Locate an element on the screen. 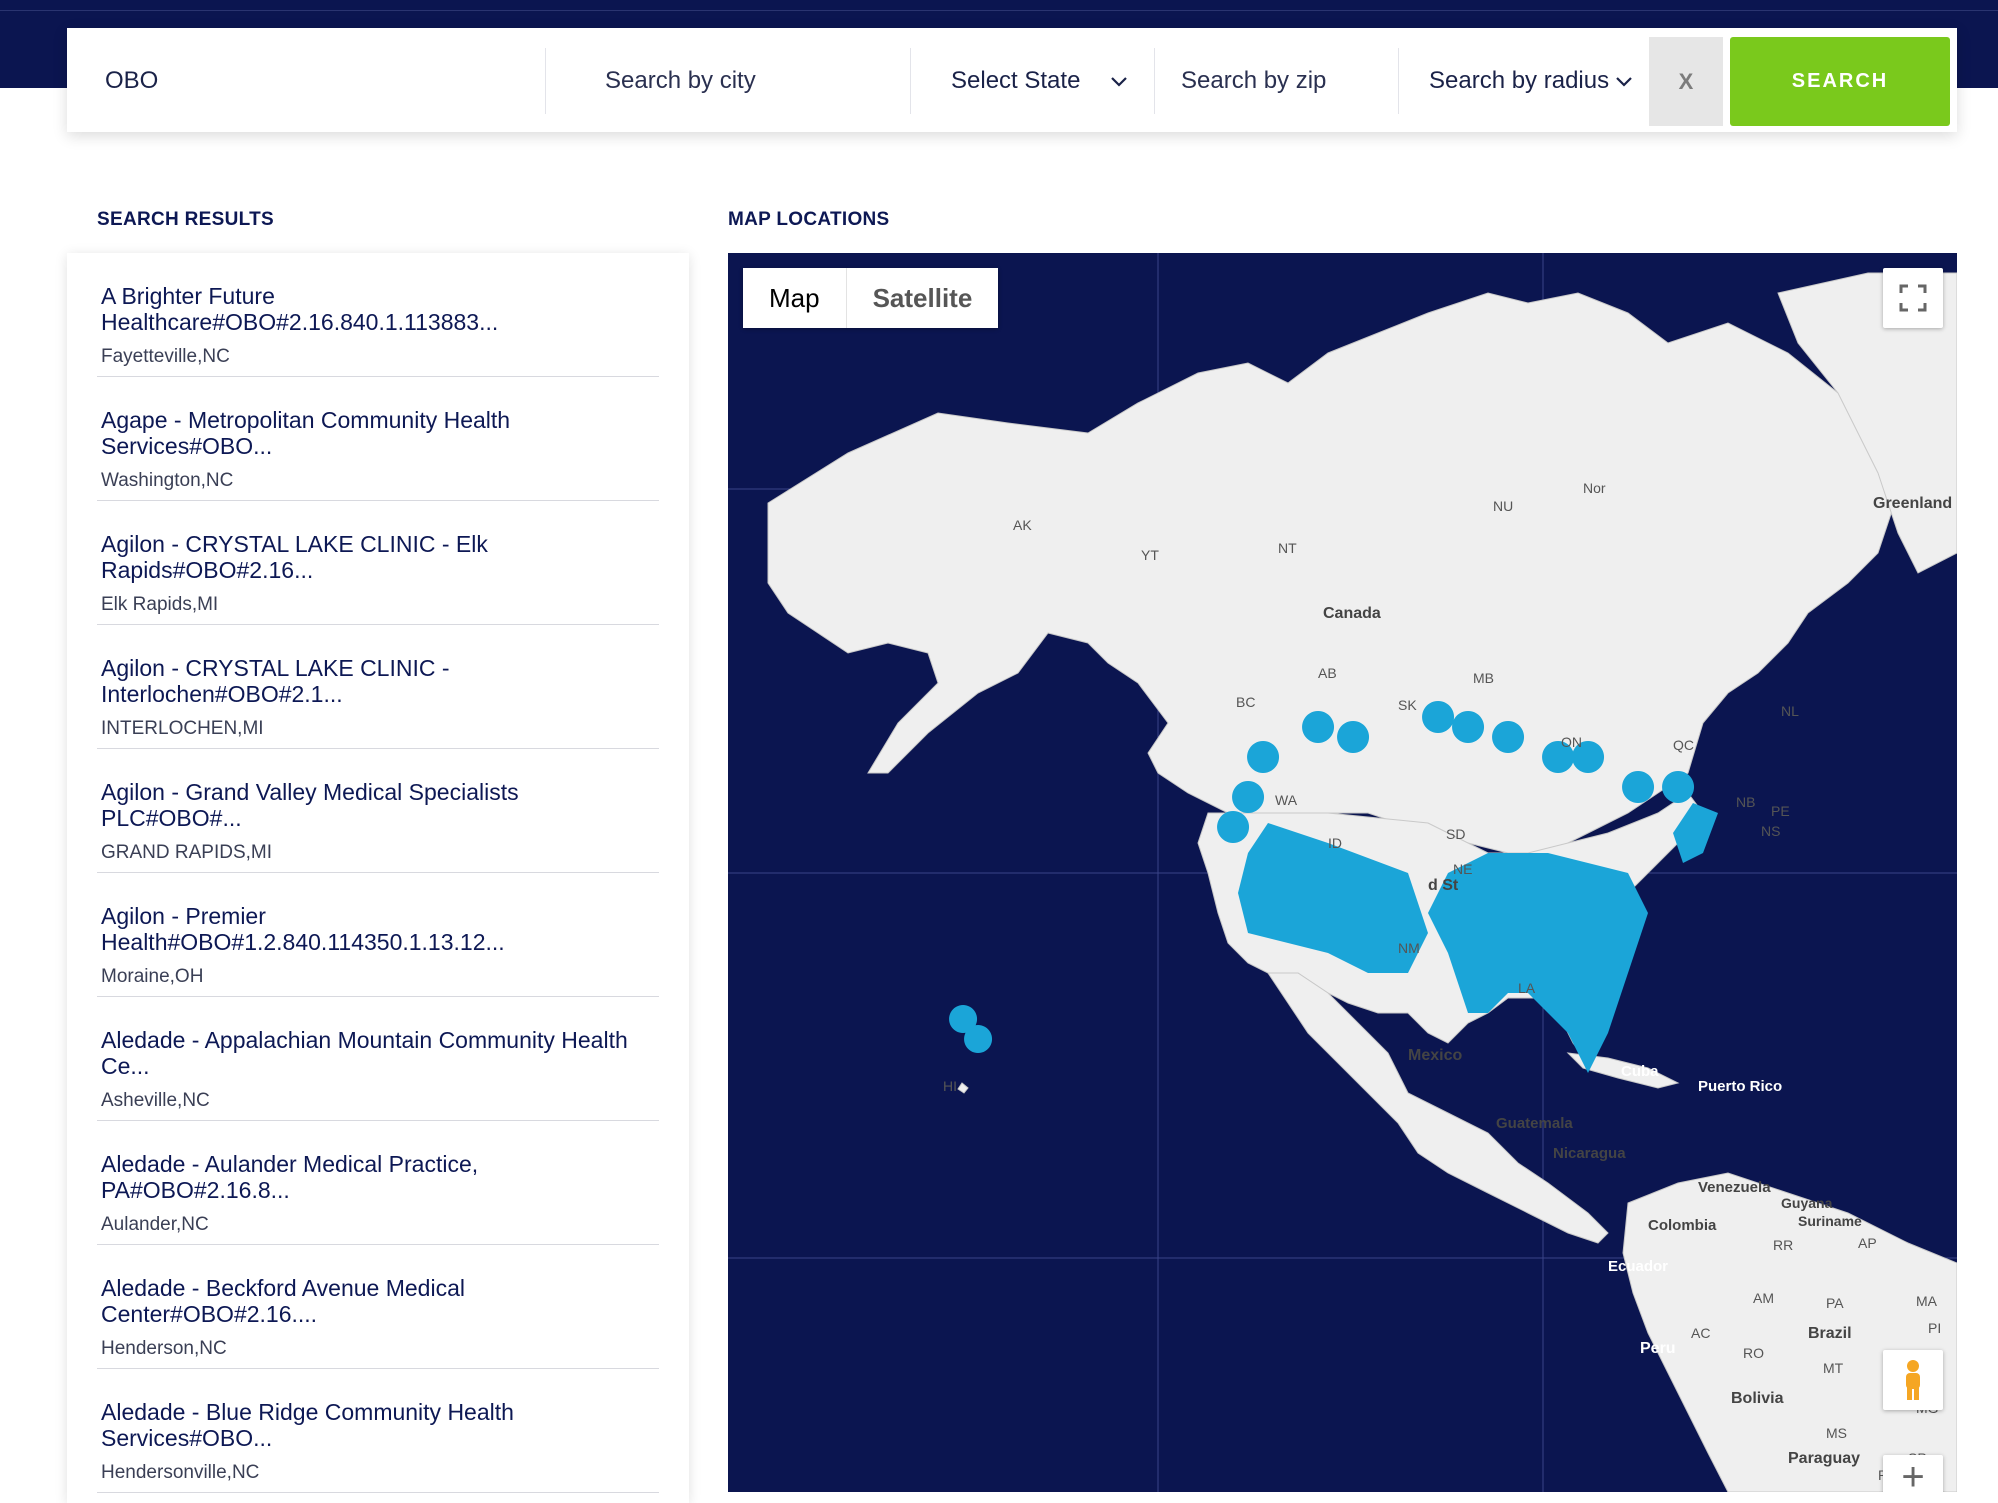 Image resolution: width=1998 pixels, height=1503 pixels. clear-button: X is located at coordinates (1686, 81).